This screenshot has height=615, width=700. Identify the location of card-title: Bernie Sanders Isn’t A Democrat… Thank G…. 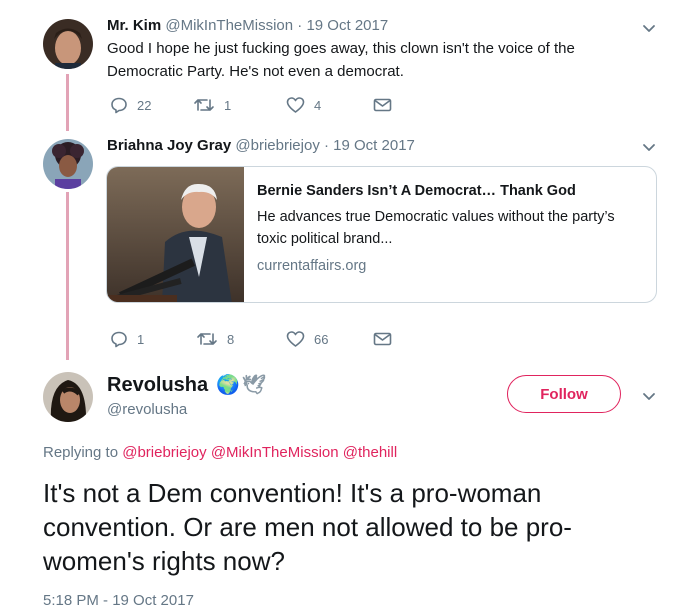
(452, 191).